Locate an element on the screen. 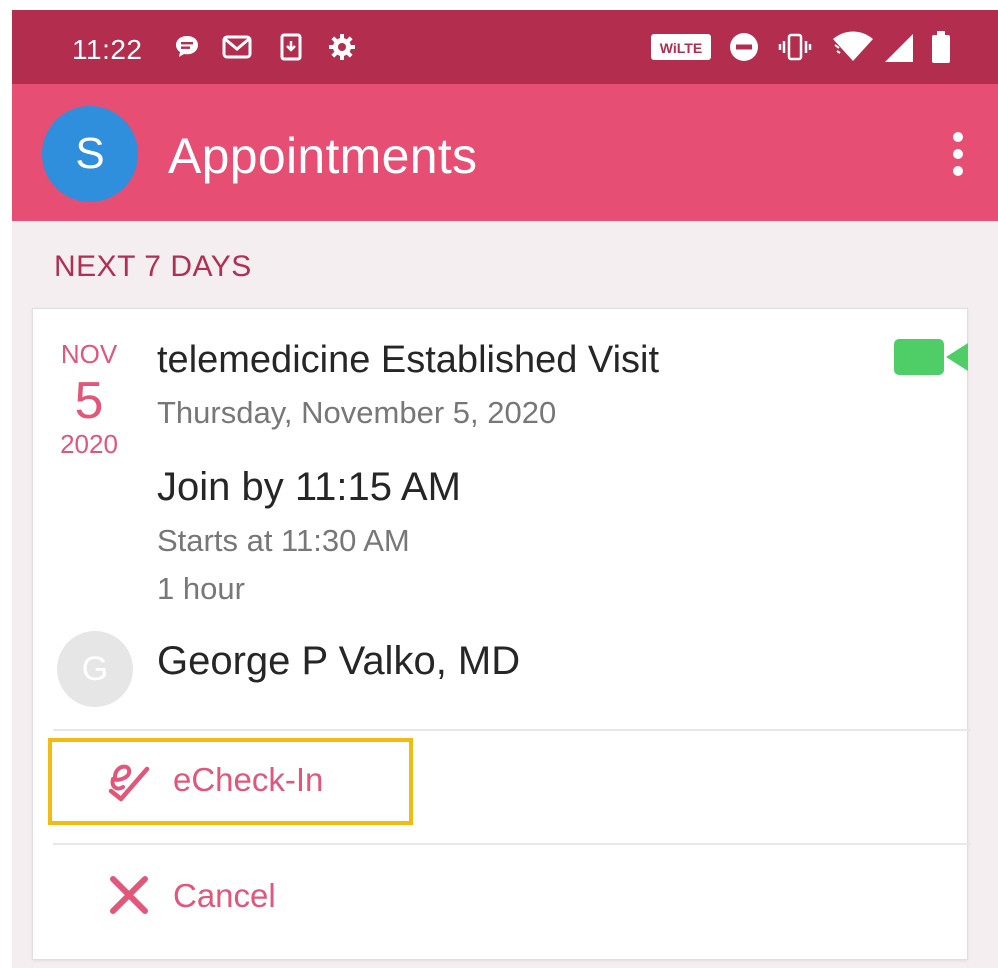  provider-name: George P Valko, MD is located at coordinates (338, 661).